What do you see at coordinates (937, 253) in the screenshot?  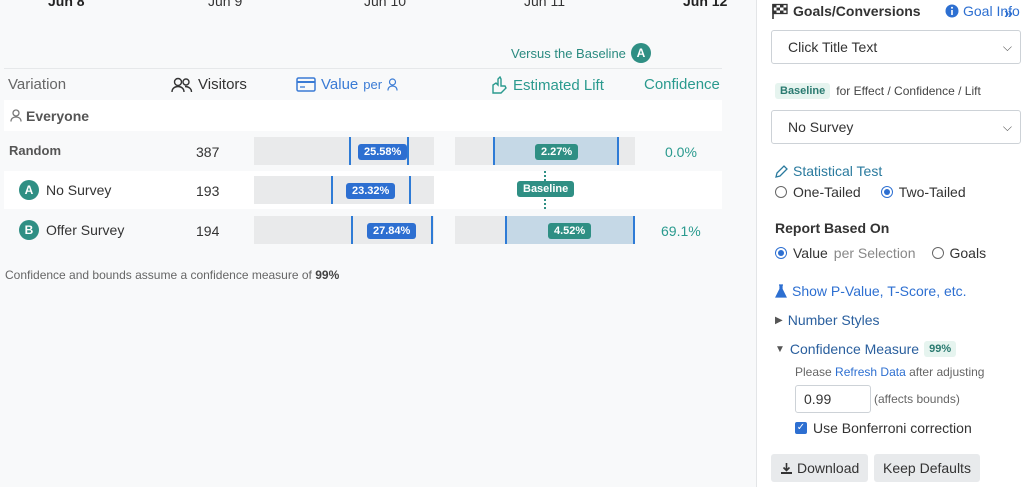 I see `goals-radio` at bounding box center [937, 253].